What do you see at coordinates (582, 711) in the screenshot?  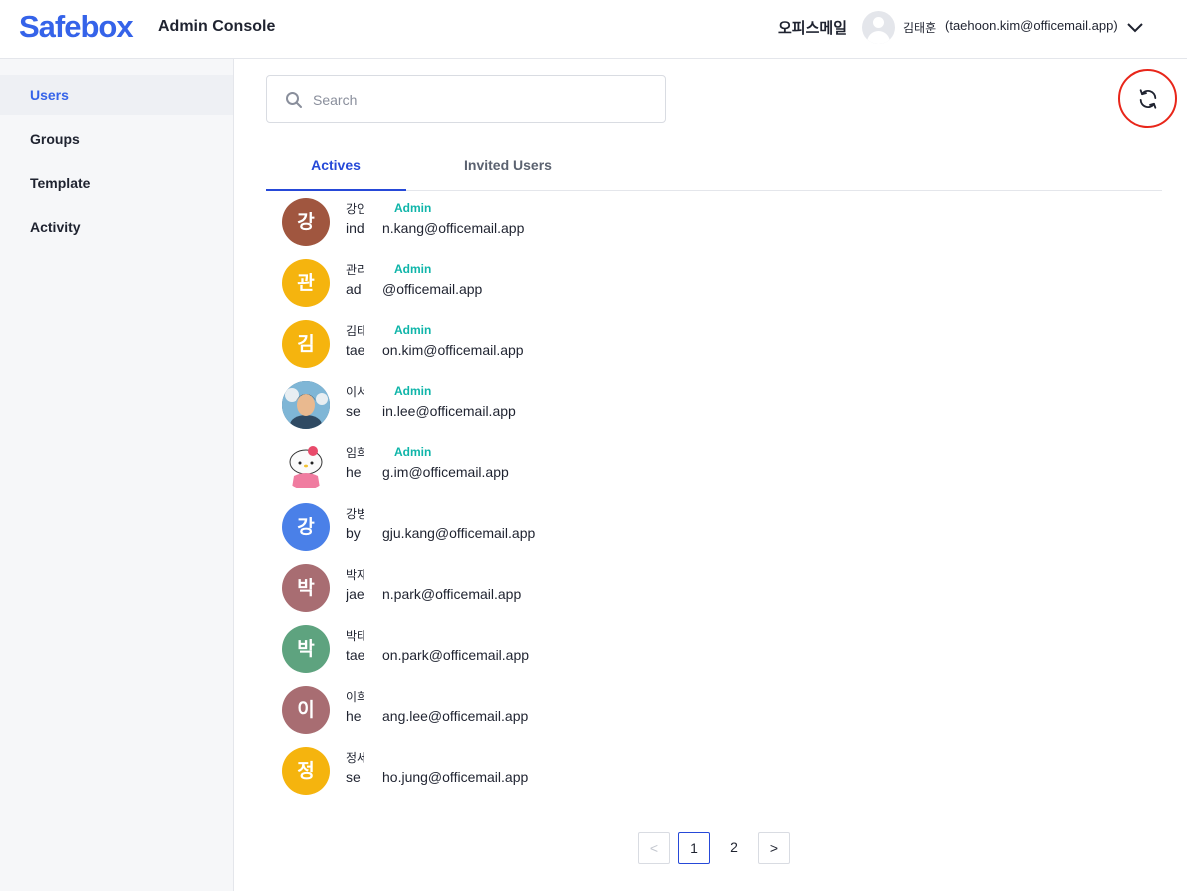 I see `user-list-item: 이 이희 he ang.lee@officemail.app` at bounding box center [582, 711].